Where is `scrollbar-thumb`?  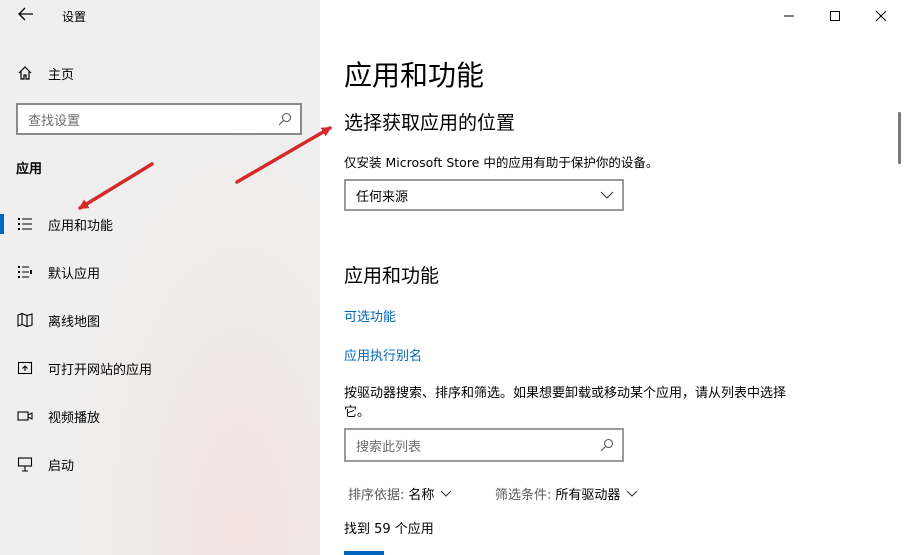
scrollbar-thumb is located at coordinates (899, 138).